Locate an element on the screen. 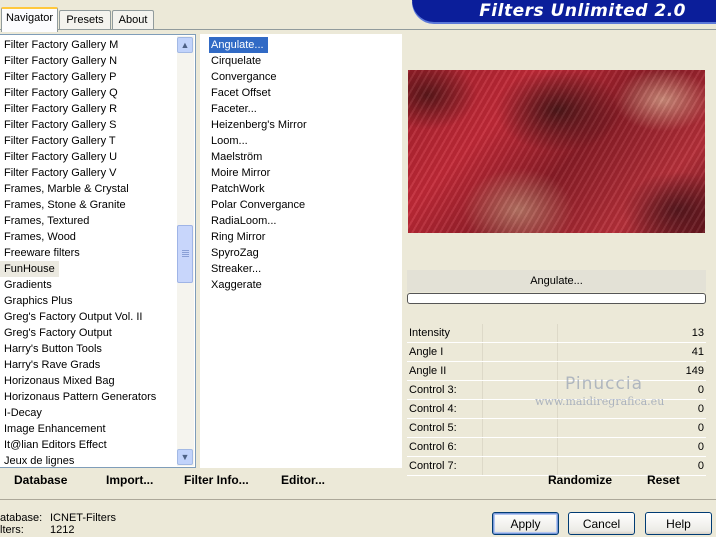 Image resolution: width=716 pixels, height=537 pixels. cancel-button: Cancel is located at coordinates (601, 523).